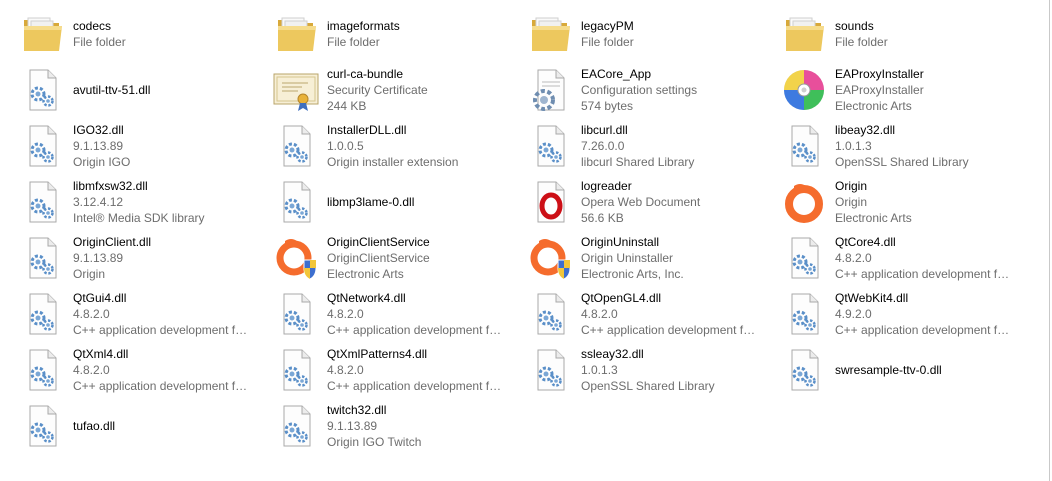 Image resolution: width=1052 pixels, height=481 pixels. Describe the element at coordinates (879, 74) in the screenshot. I see `file-name: EAProxyInstaller` at that location.